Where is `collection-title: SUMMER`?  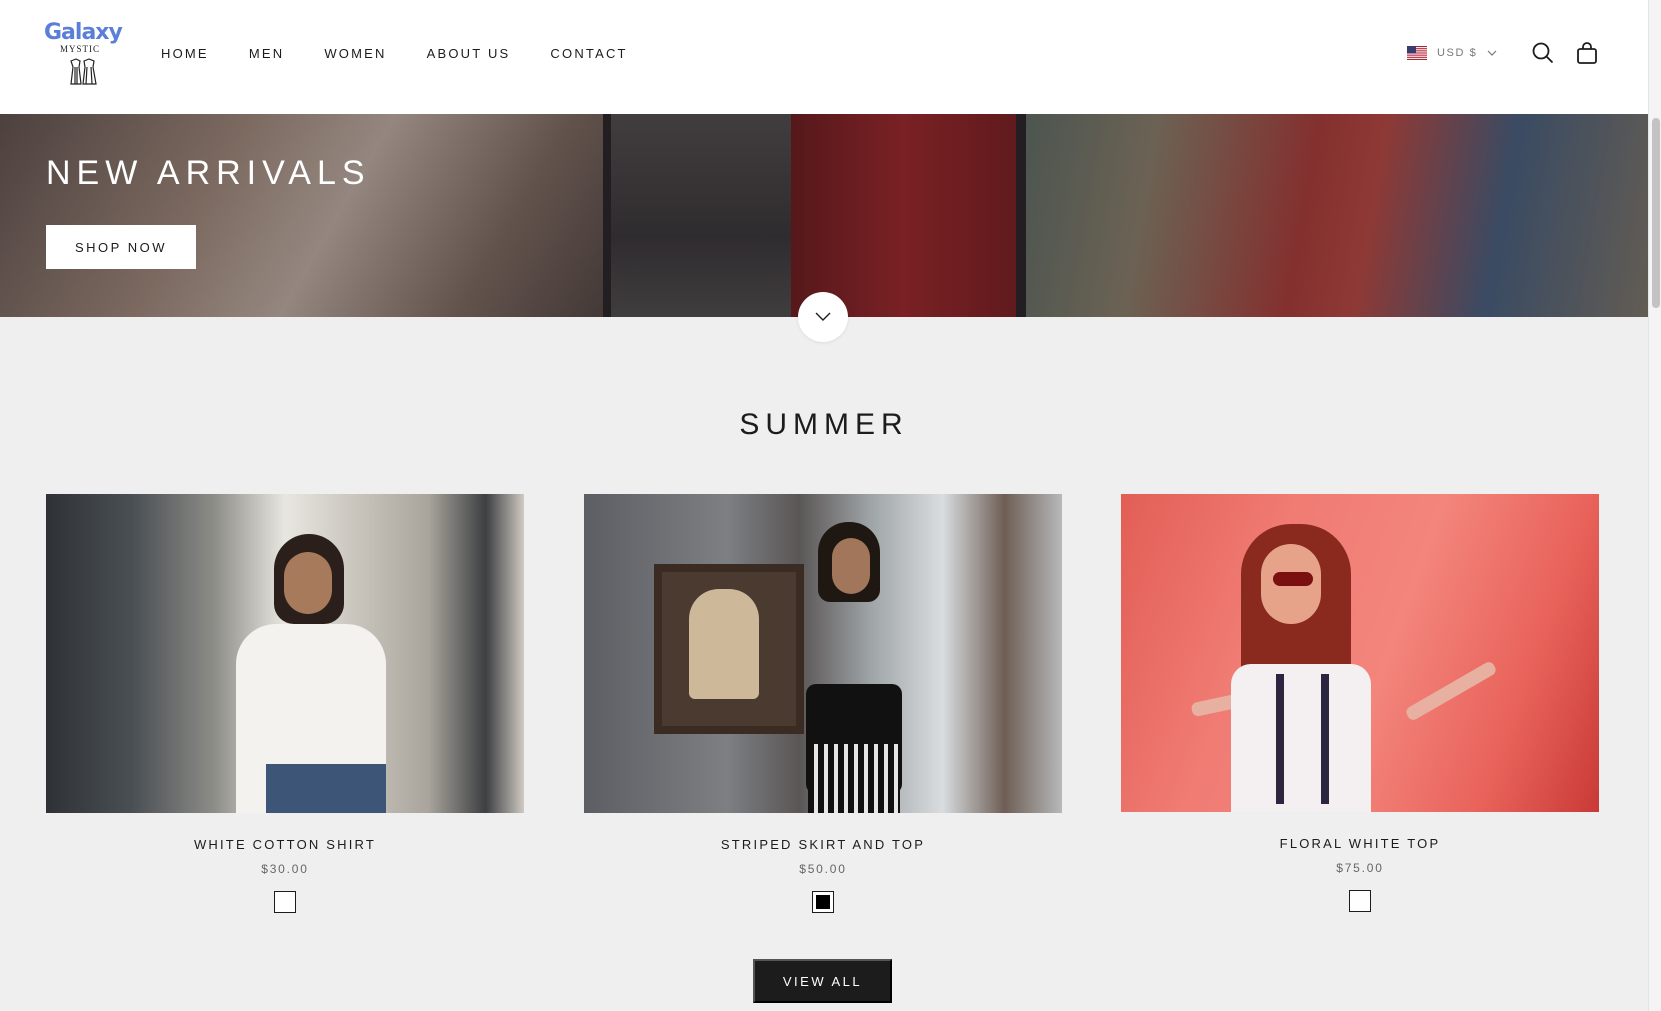
collection-title: SUMMER is located at coordinates (824, 424).